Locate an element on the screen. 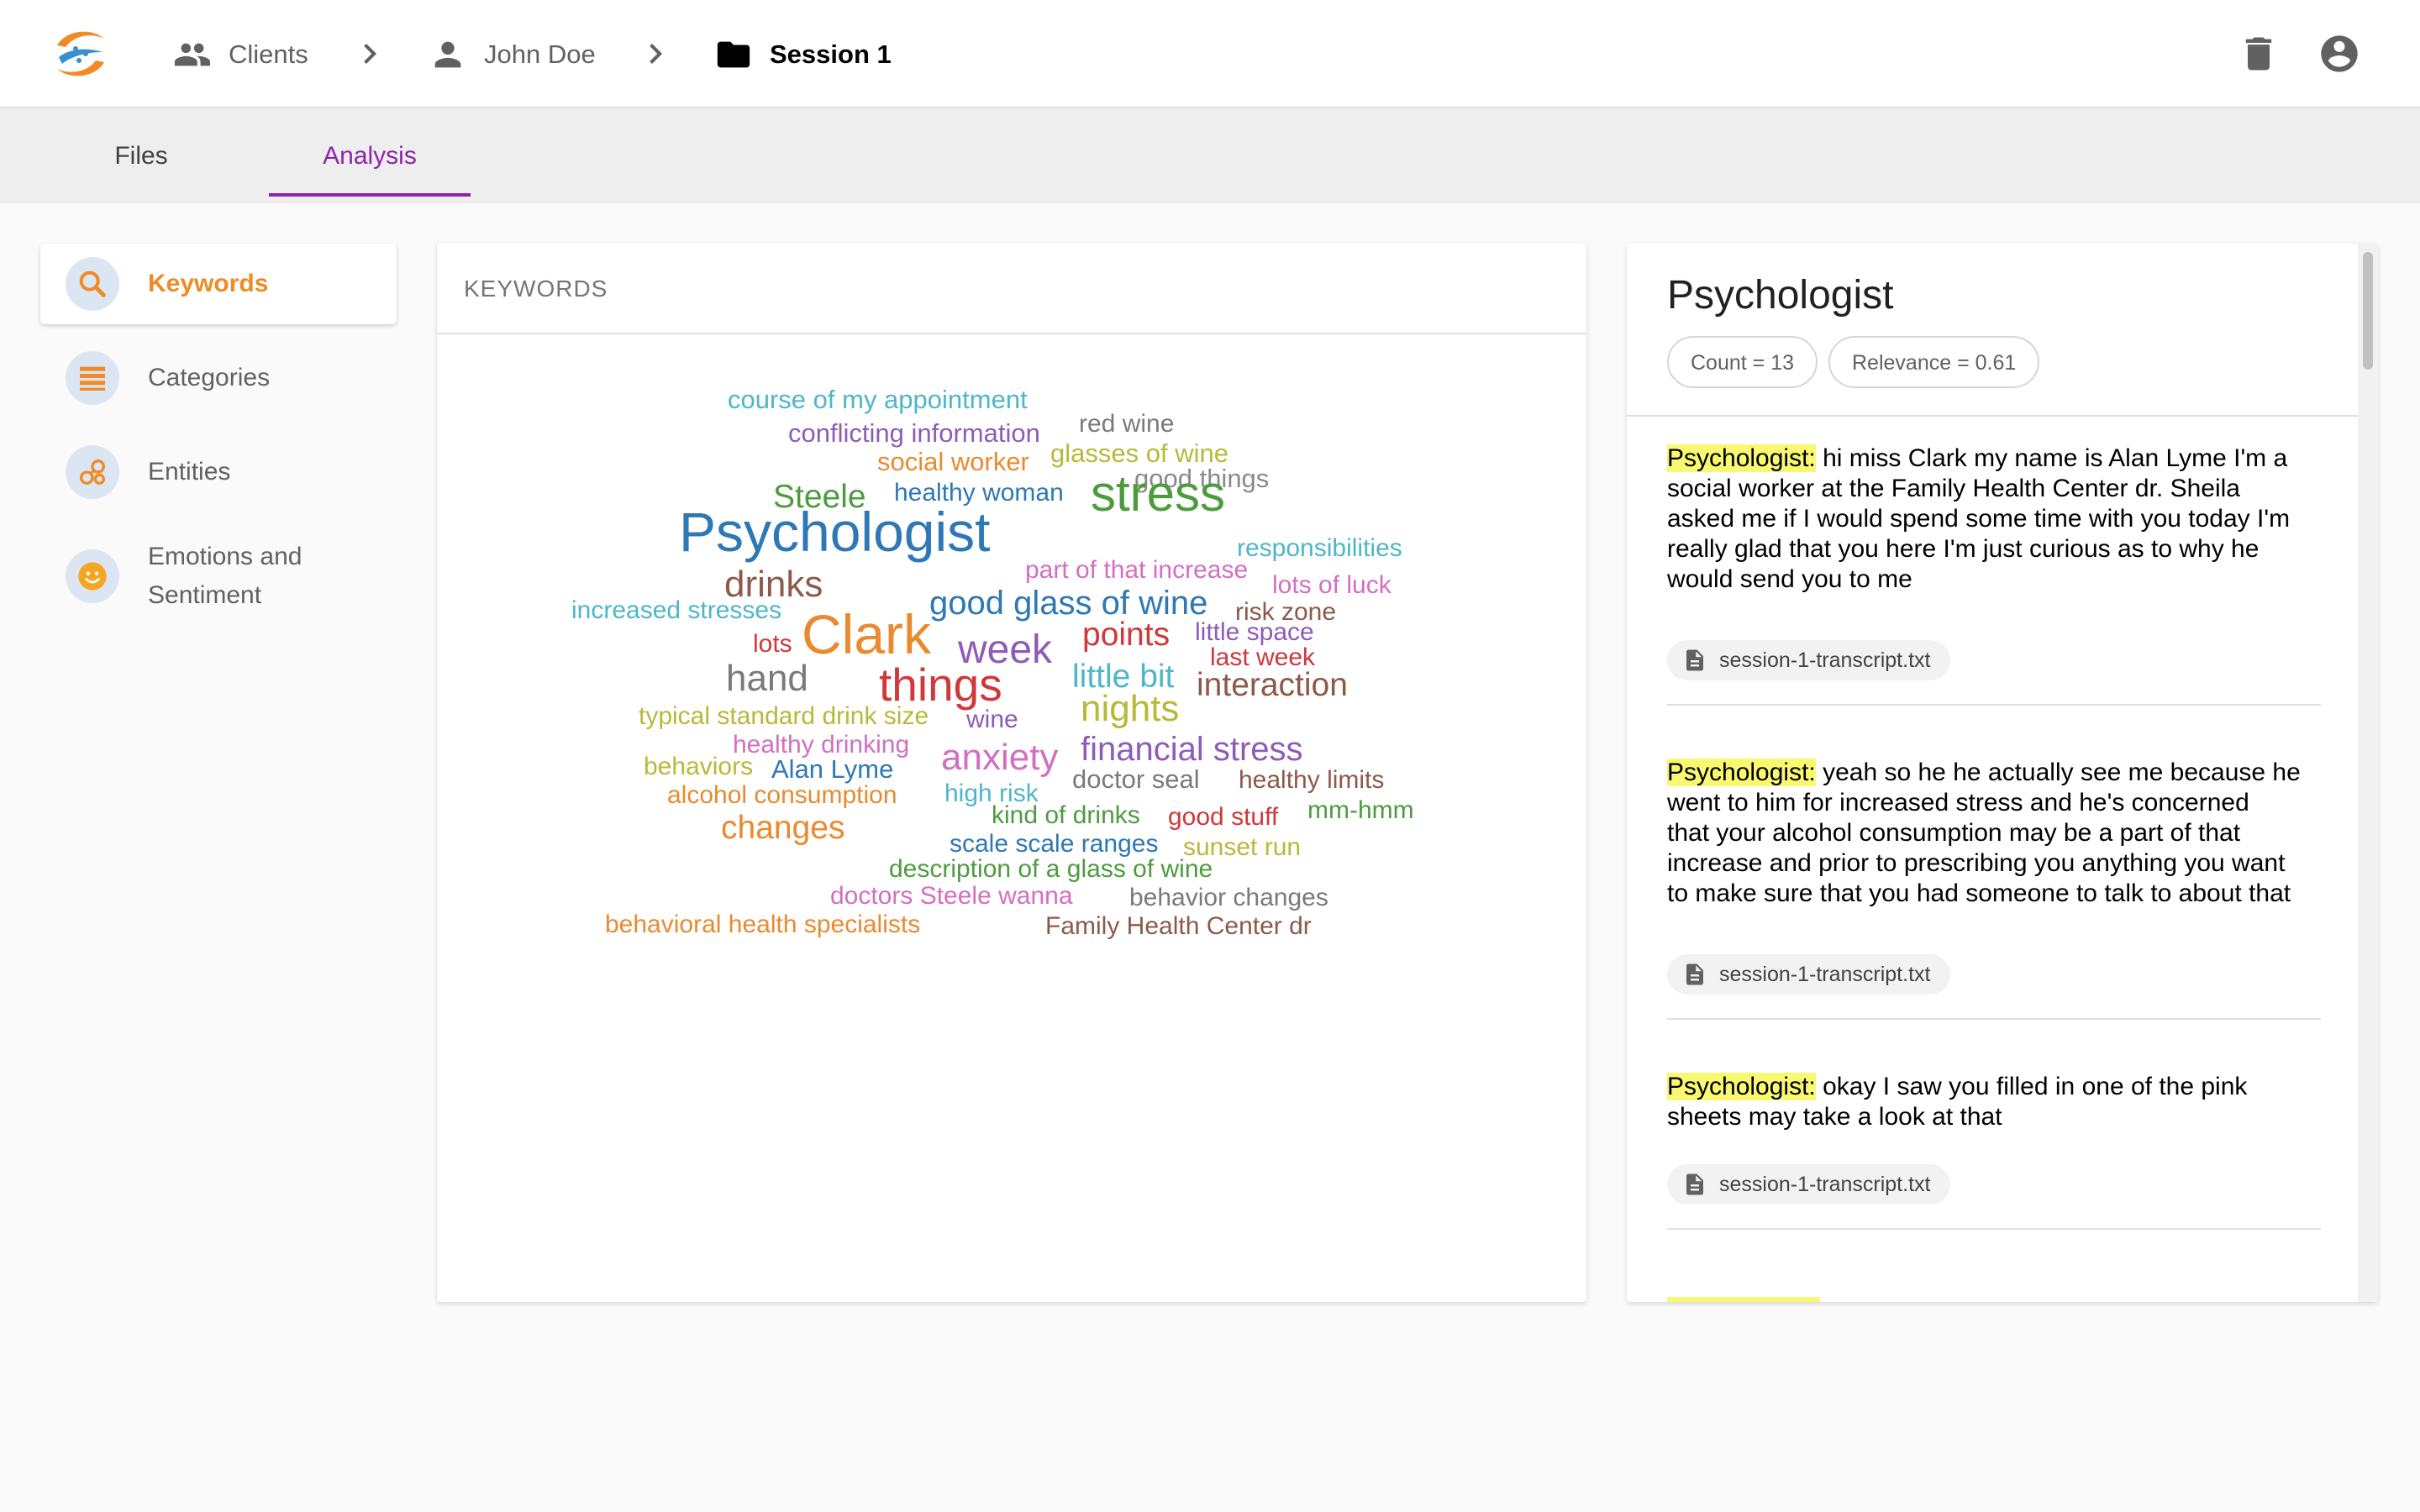 The height and width of the screenshot is (1512, 2420). keyword-item: stress is located at coordinates (1158, 494).